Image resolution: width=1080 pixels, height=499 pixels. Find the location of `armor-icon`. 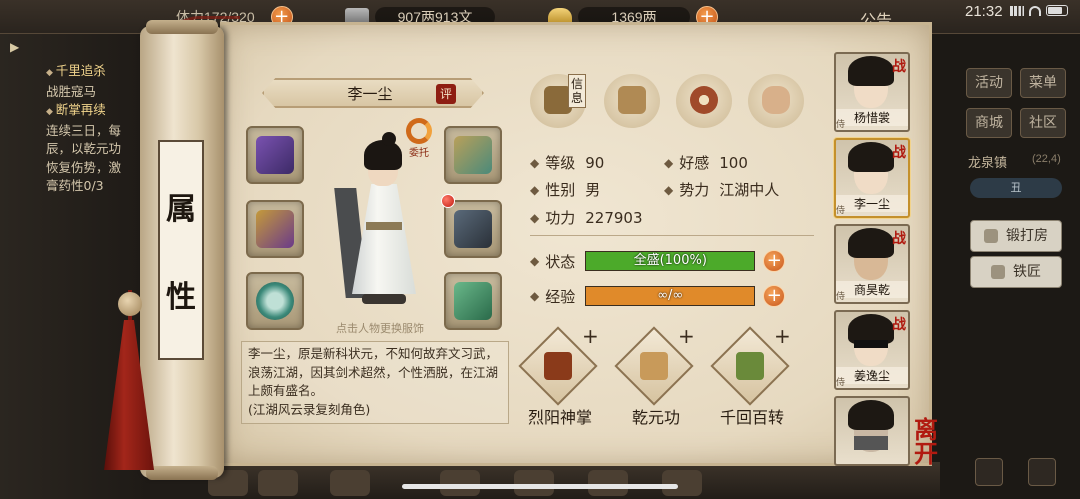

armor-icon is located at coordinates (473, 229).